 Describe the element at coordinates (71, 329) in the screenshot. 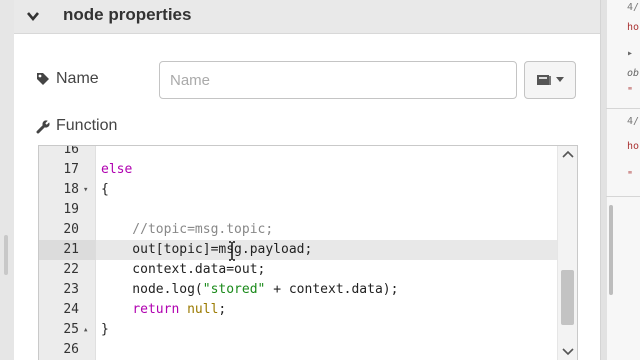

I see `line-number: 25` at that location.